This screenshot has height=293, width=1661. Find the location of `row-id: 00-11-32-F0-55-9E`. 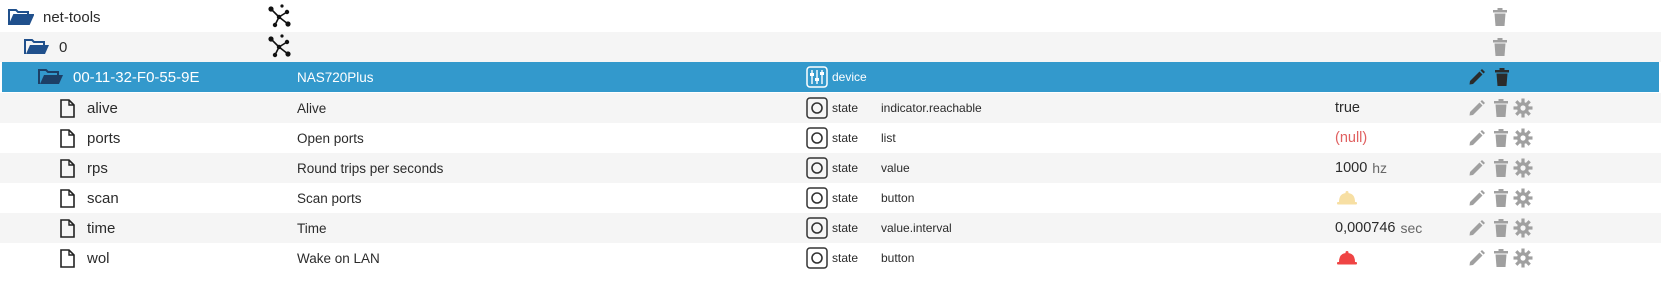

row-id: 00-11-32-F0-55-9E is located at coordinates (136, 77).